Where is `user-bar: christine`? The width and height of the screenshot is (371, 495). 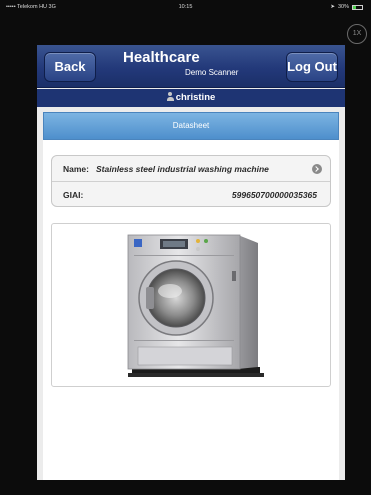 user-bar: christine is located at coordinates (191, 98).